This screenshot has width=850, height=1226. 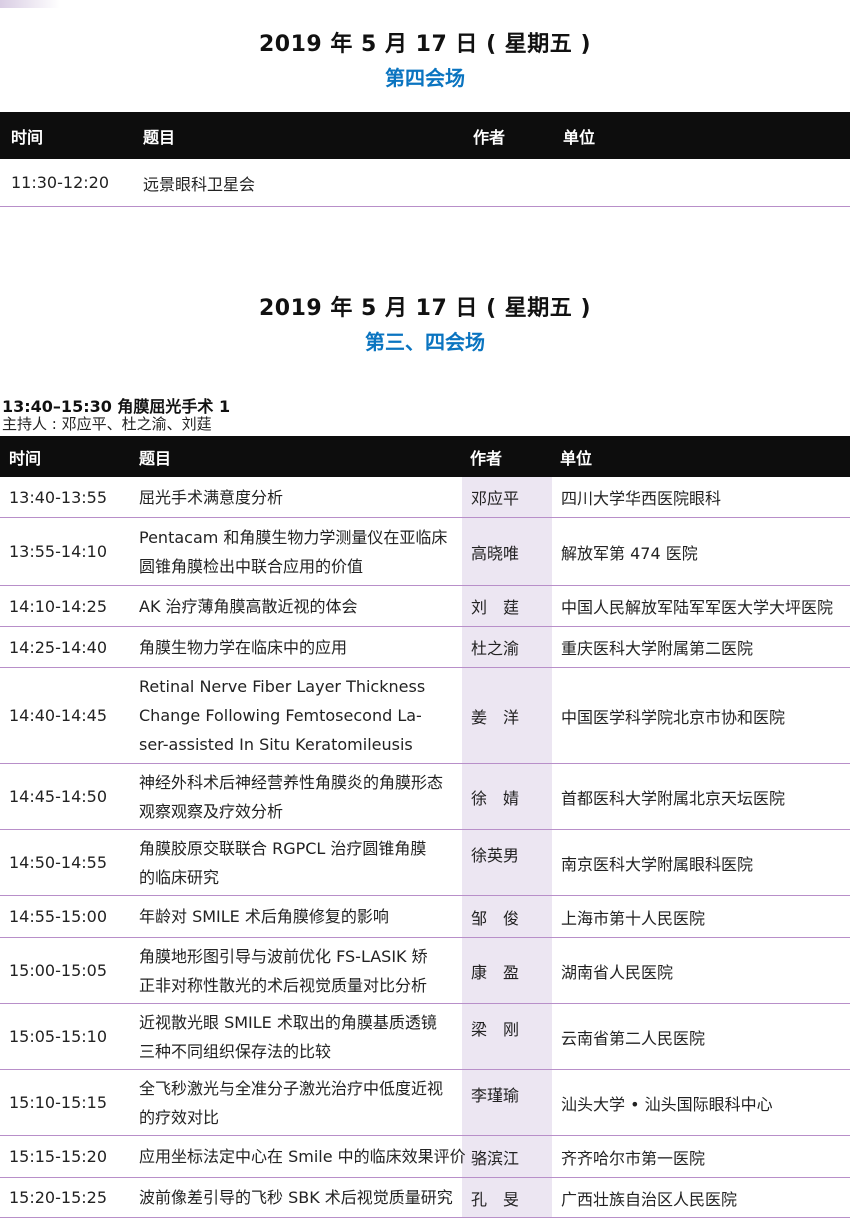 I want to click on row-author: 杜之渝, so click(x=495, y=648).